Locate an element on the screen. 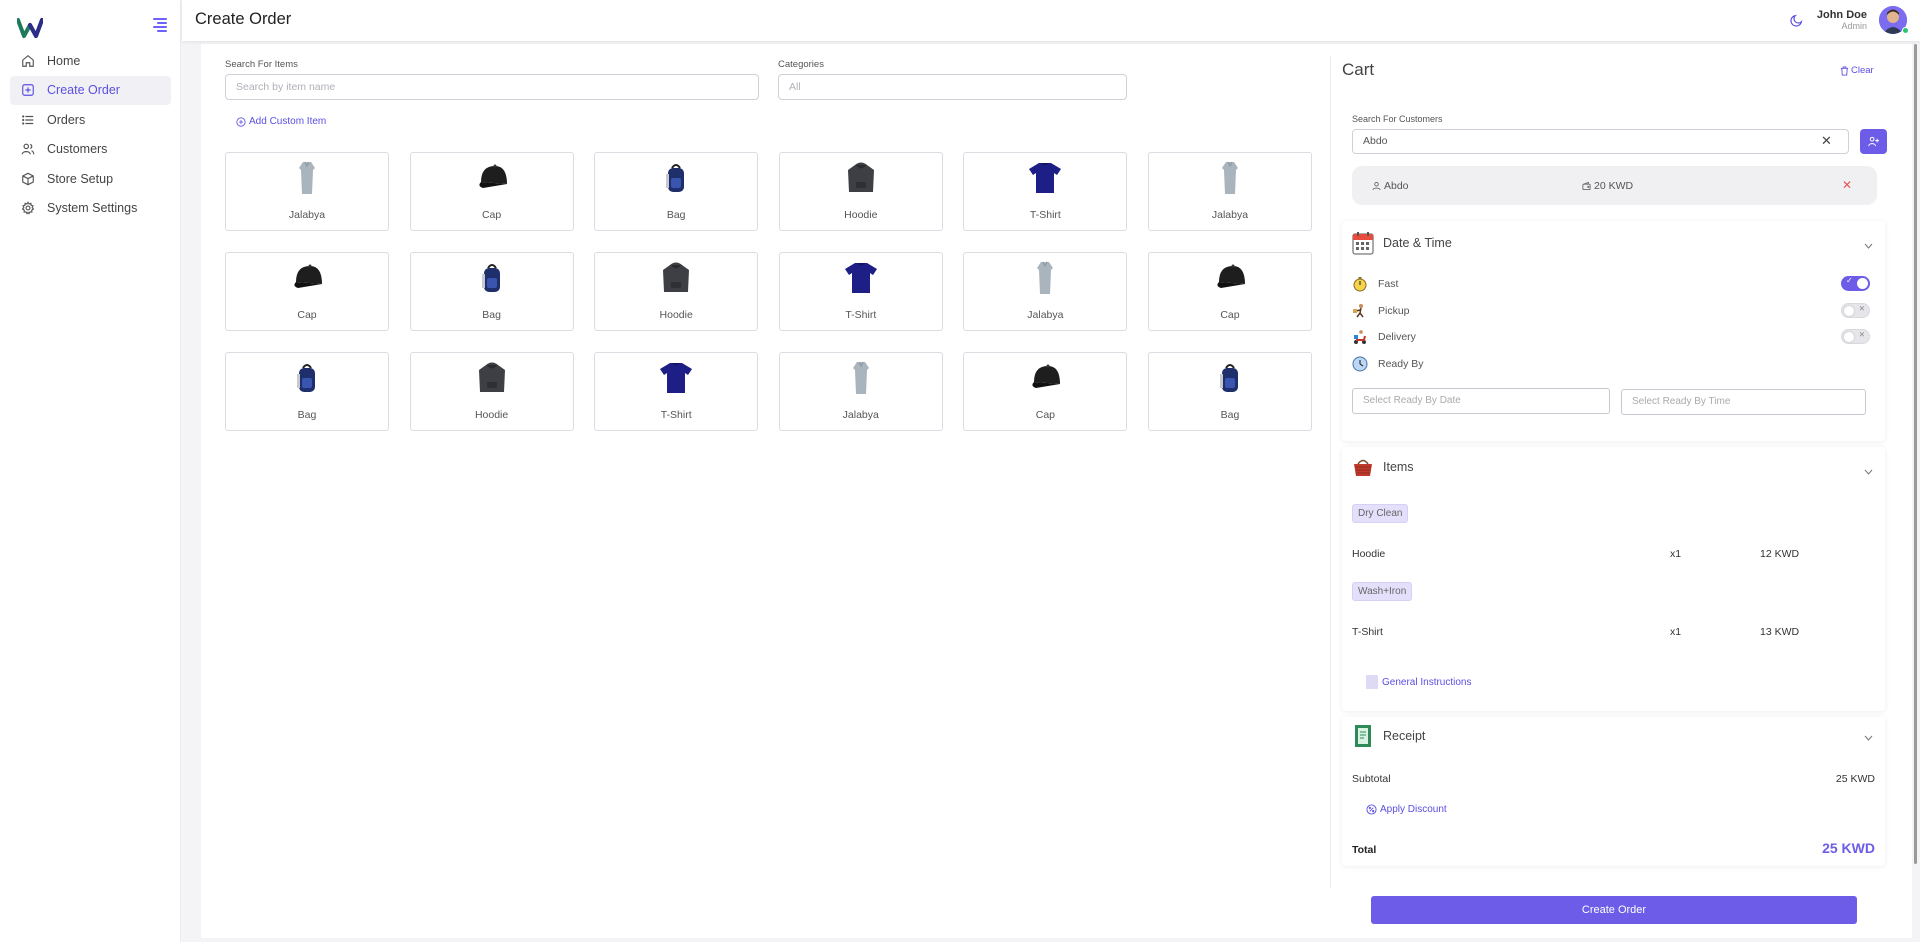 This screenshot has height=942, width=1920. categories-select: All is located at coordinates (952, 87).